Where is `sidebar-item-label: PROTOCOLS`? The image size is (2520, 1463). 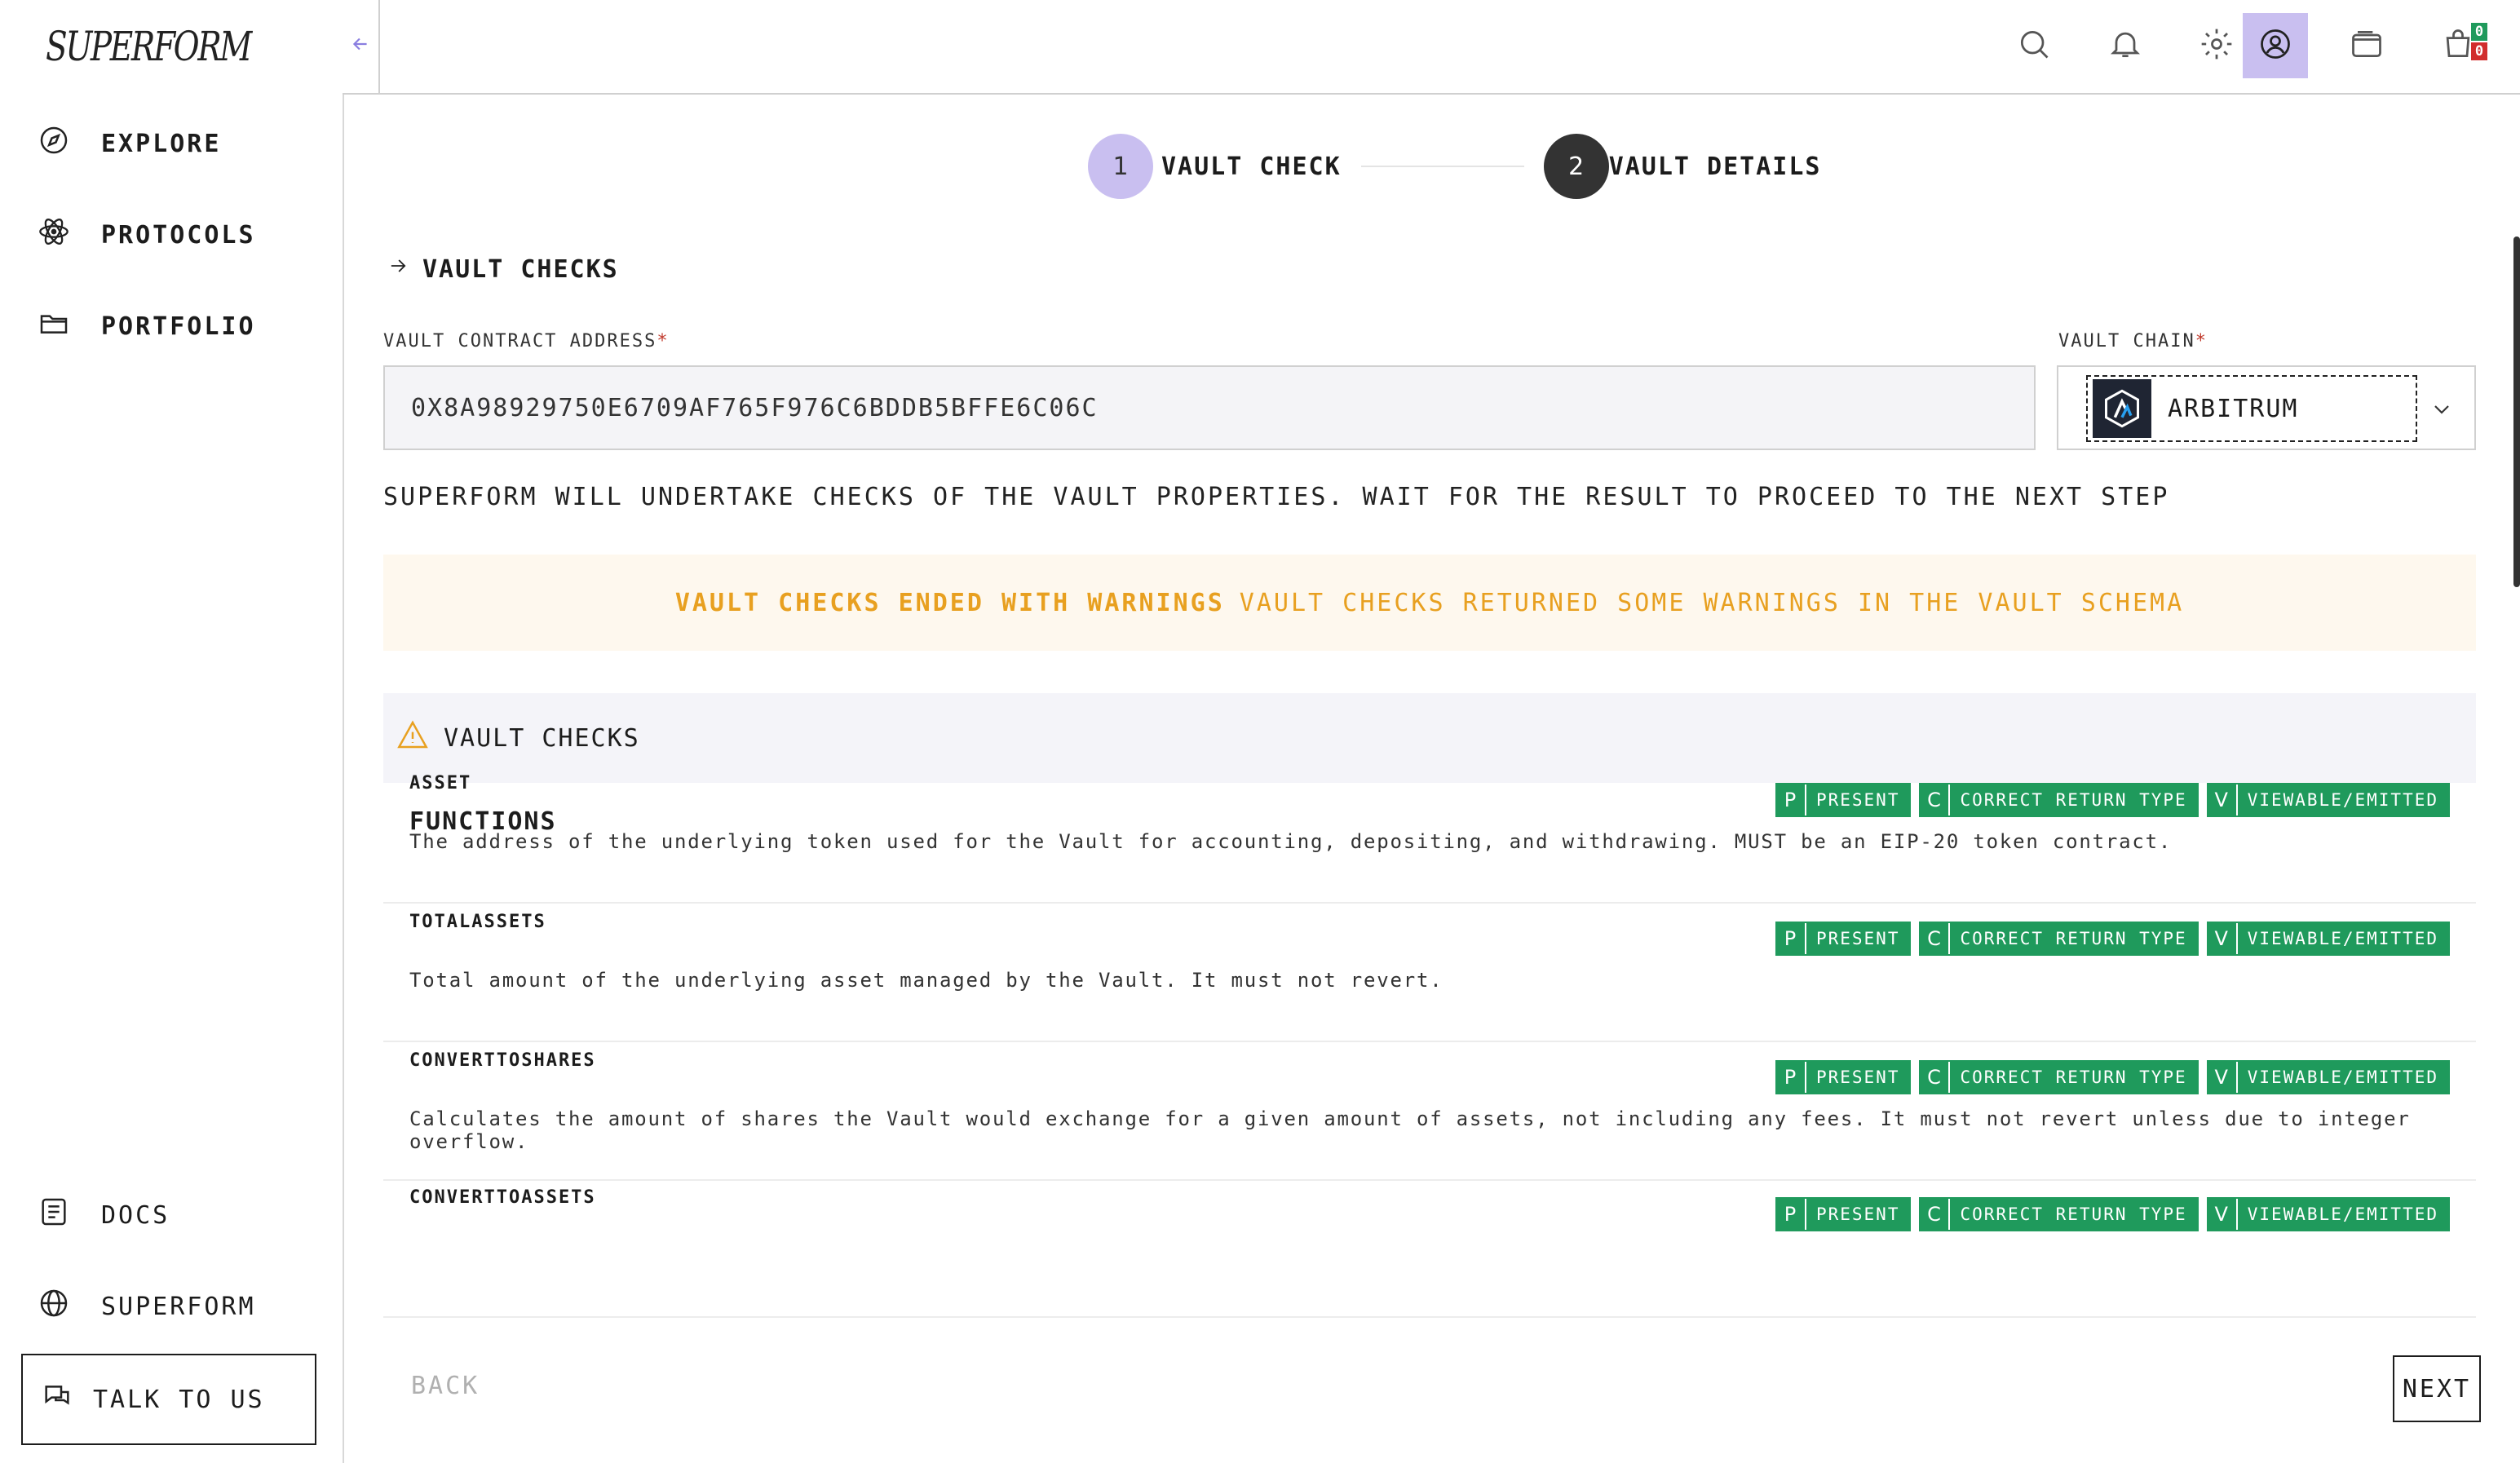 sidebar-item-label: PROTOCOLS is located at coordinates (179, 235).